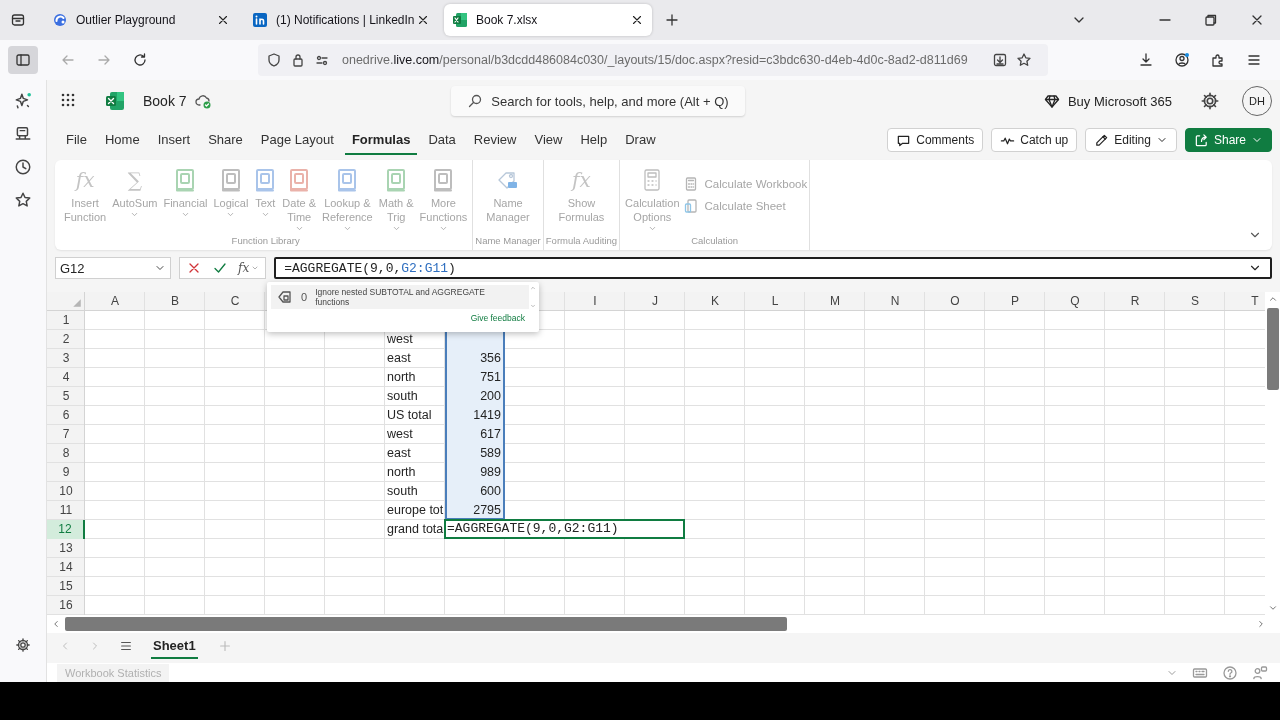 Image resolution: width=1280 pixels, height=720 pixels. What do you see at coordinates (495, 140) in the screenshot?
I see `menu-tab: Review` at bounding box center [495, 140].